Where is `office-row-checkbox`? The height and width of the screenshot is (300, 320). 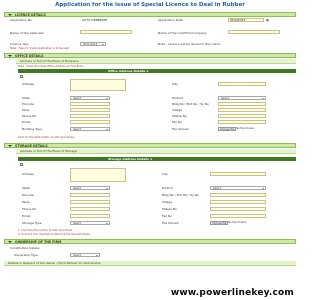 office-row-checkbox is located at coordinates (21, 76).